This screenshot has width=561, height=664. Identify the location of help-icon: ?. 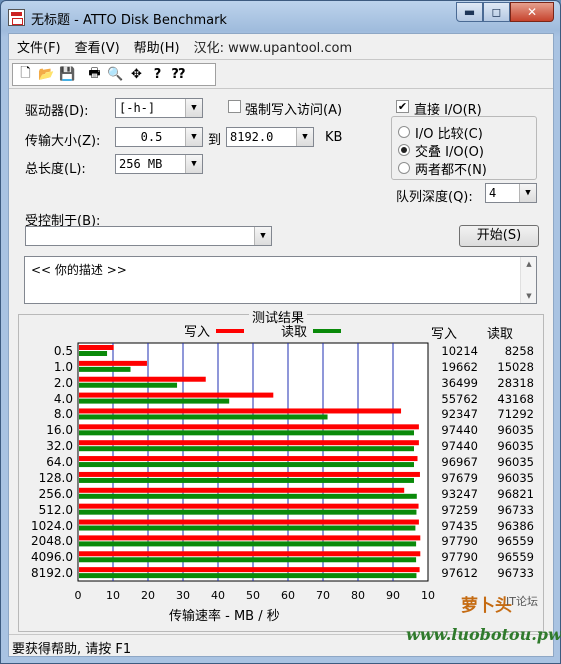
(157, 75).